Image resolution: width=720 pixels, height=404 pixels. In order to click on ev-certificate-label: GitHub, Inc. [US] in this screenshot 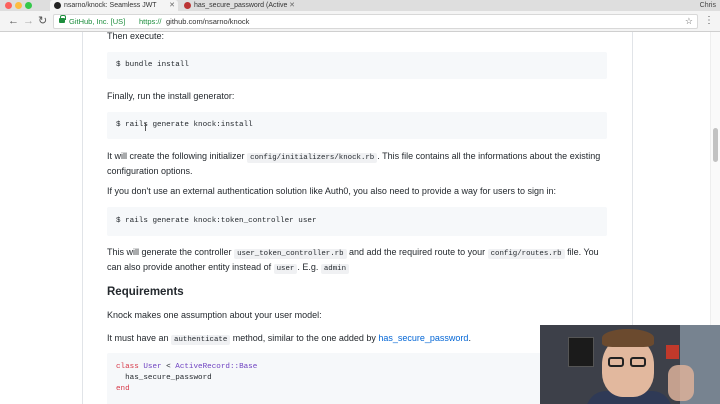, I will do `click(97, 21)`.